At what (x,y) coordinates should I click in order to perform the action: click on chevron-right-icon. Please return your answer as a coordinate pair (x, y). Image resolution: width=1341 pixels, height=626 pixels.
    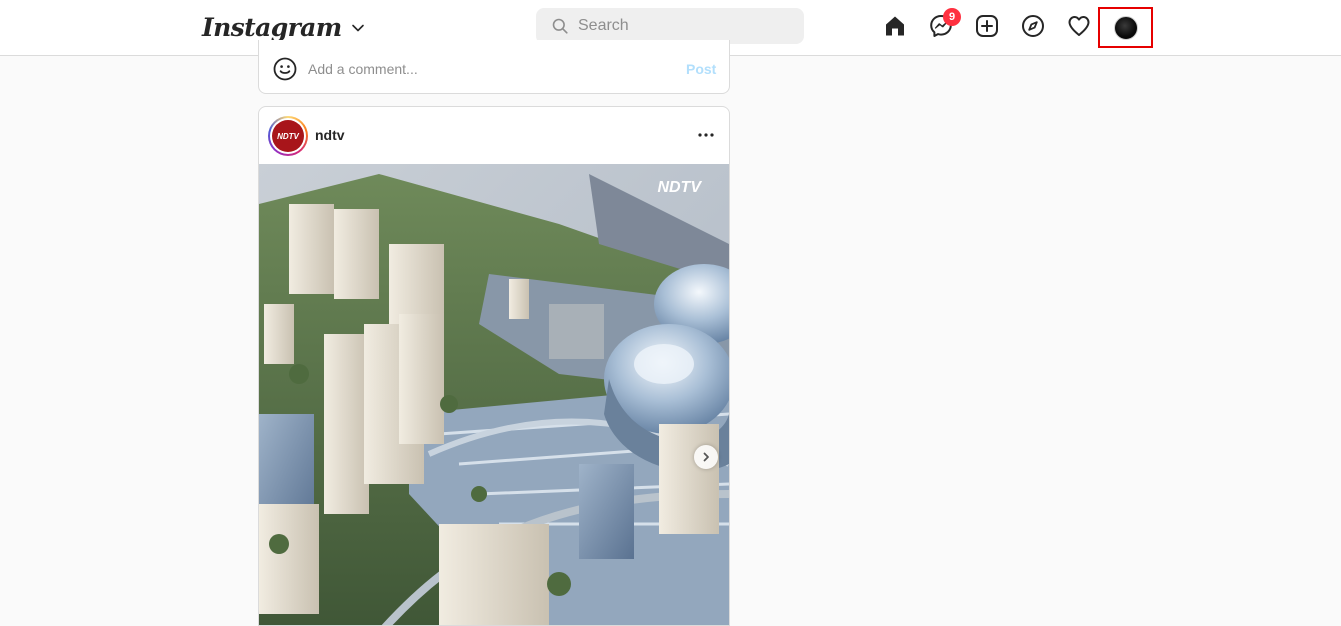
    Looking at the image, I should click on (706, 457).